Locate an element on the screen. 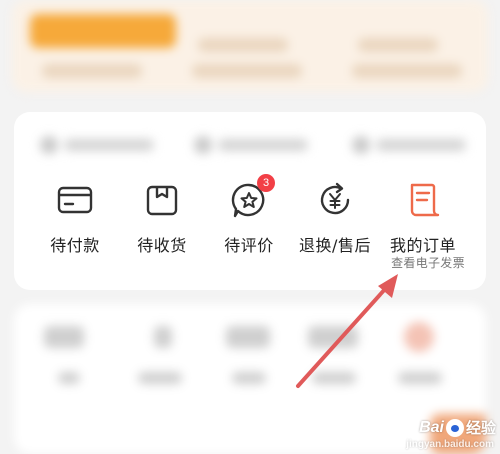 This screenshot has width=500, height=454. order-item-label: 待收货 is located at coordinates (162, 245).